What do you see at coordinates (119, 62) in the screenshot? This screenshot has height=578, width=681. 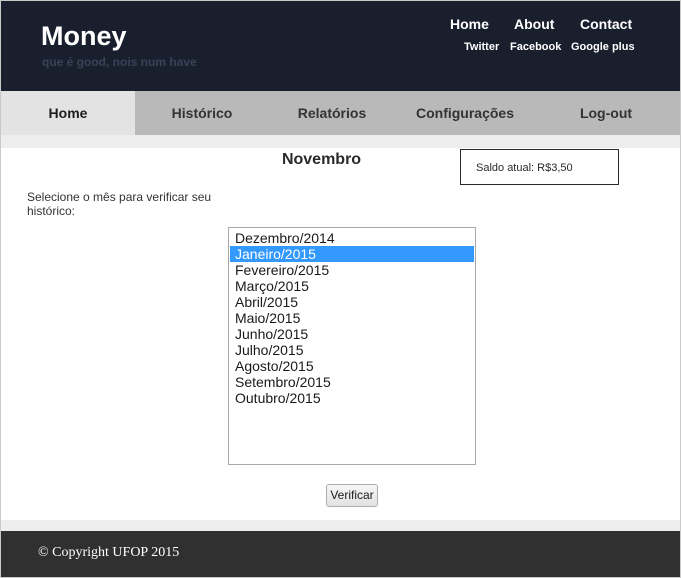 I see `site-tagline: que é good, nois num have` at bounding box center [119, 62].